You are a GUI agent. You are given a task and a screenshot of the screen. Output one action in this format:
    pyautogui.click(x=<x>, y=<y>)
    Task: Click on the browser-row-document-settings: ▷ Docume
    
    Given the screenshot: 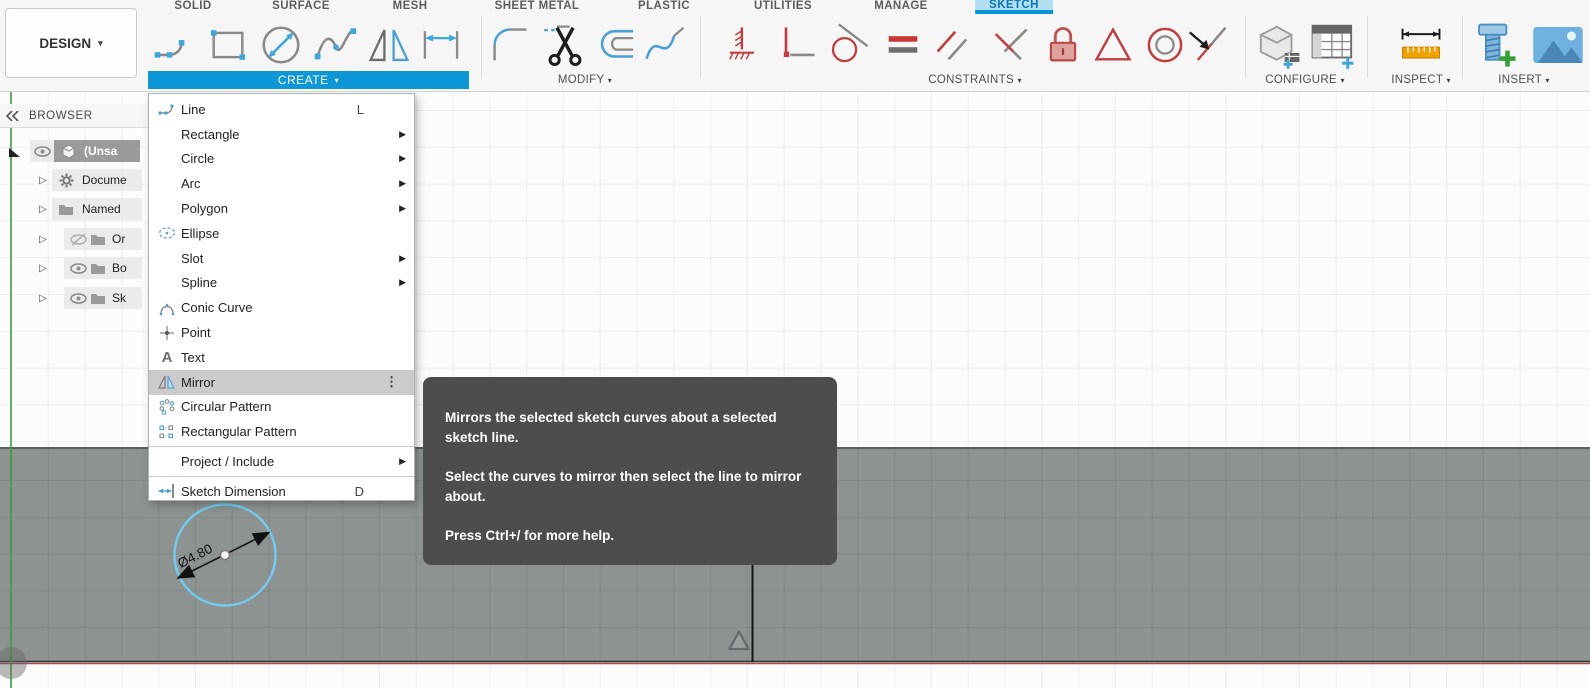 What is the action you would take?
    pyautogui.click(x=88, y=180)
    